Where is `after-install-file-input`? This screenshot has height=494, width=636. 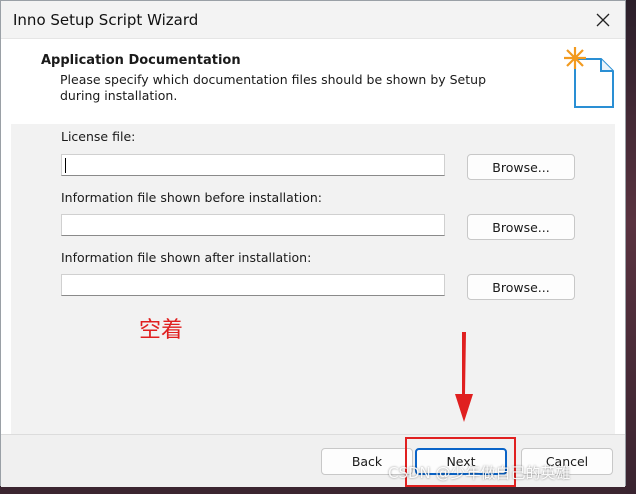 after-install-file-input is located at coordinates (253, 285).